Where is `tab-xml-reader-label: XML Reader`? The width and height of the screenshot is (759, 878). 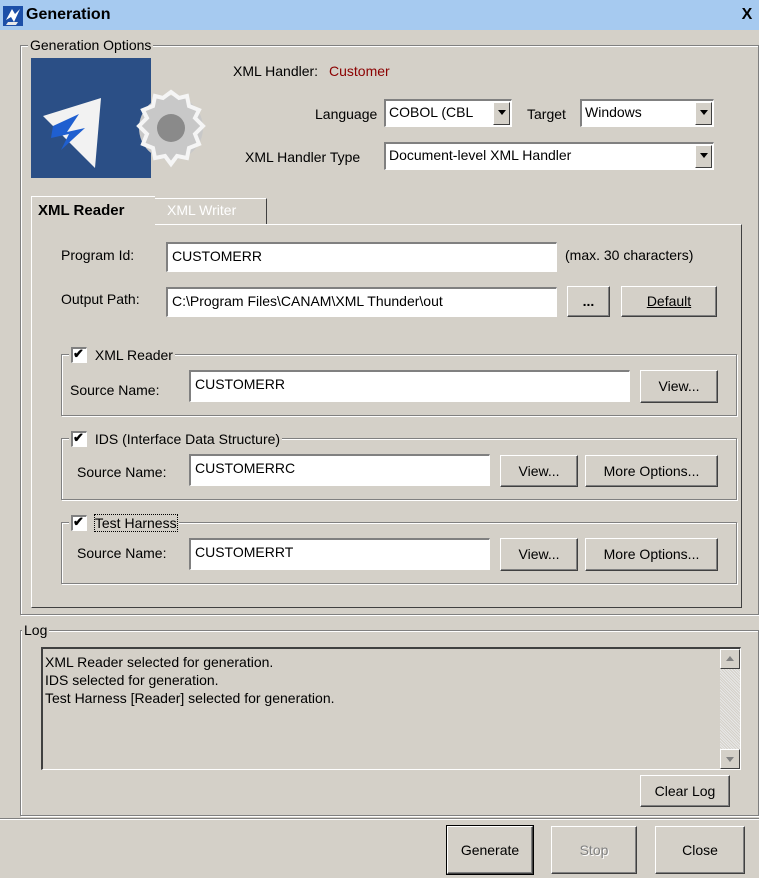
tab-xml-reader-label: XML Reader is located at coordinates (81, 210).